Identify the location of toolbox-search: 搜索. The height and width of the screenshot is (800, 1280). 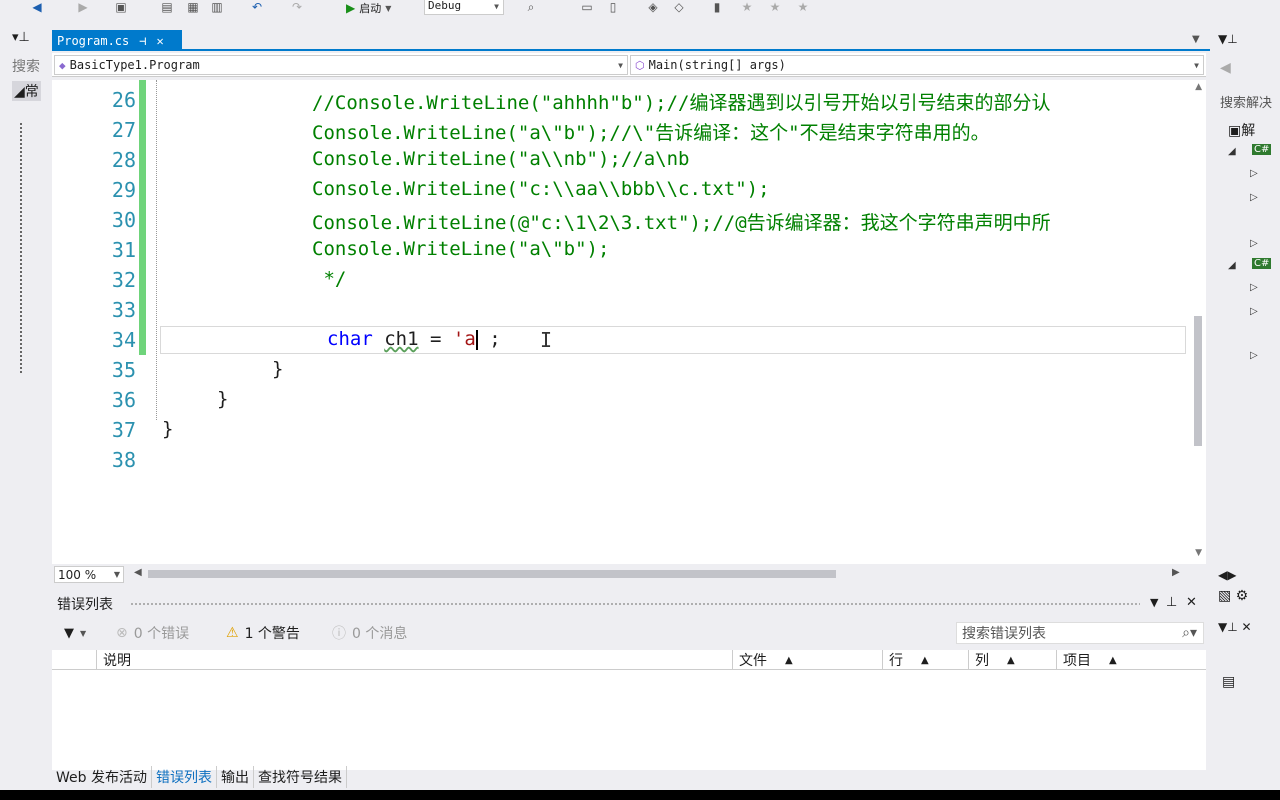
(26, 66).